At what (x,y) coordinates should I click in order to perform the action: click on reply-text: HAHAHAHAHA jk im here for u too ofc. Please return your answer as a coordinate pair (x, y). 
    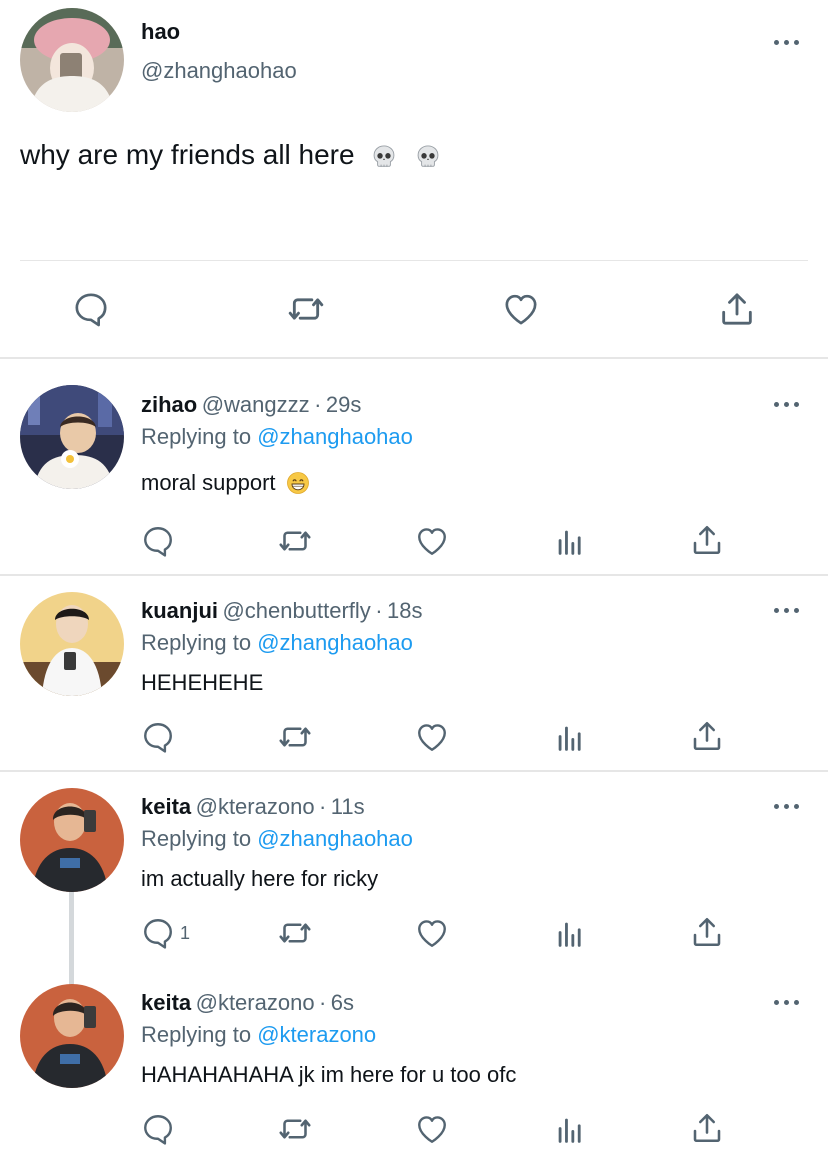
    Looking at the image, I should click on (329, 1074).